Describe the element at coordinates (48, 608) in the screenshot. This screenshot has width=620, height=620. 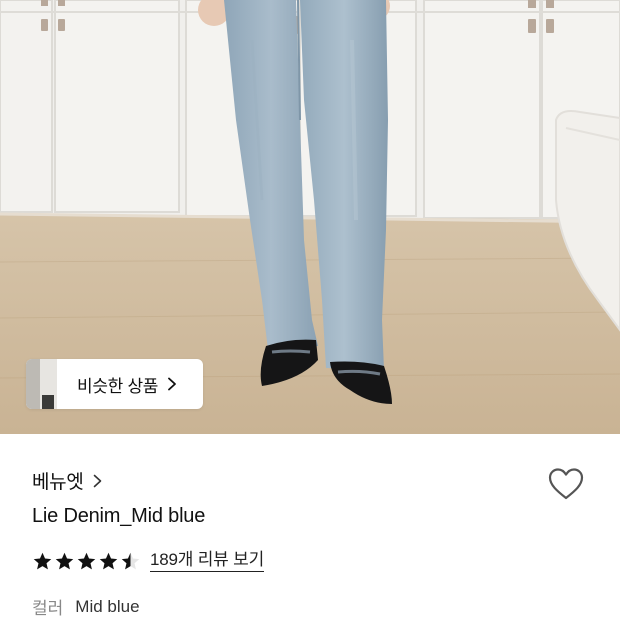
I see `color-option-label: 컬러` at that location.